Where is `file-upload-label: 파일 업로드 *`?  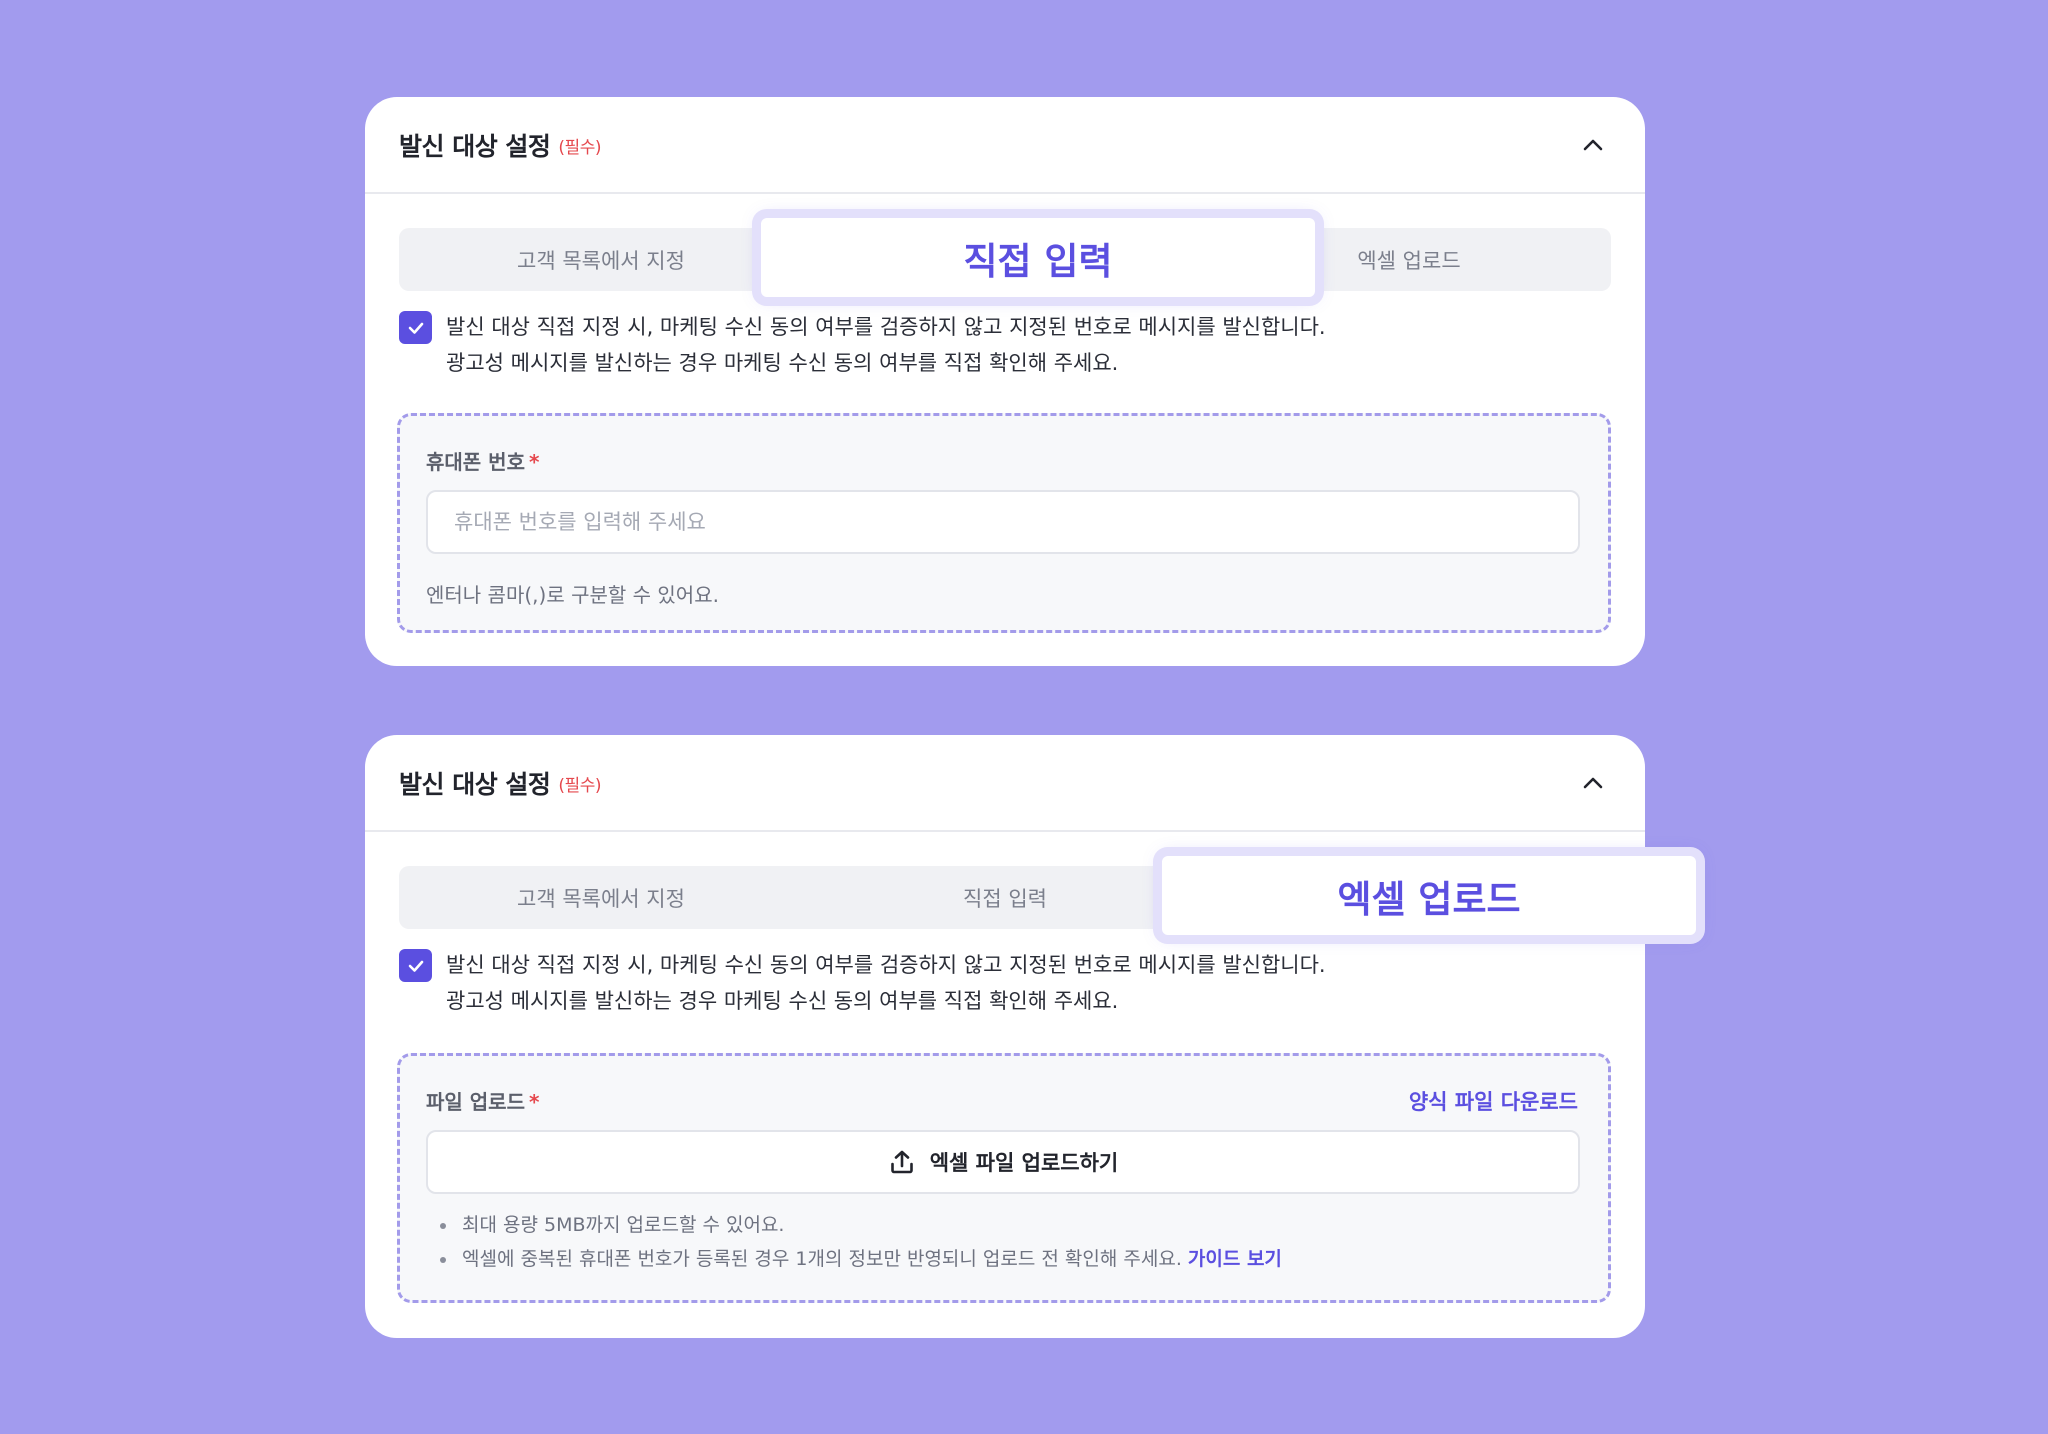 file-upload-label: 파일 업로드 * is located at coordinates (482, 1100).